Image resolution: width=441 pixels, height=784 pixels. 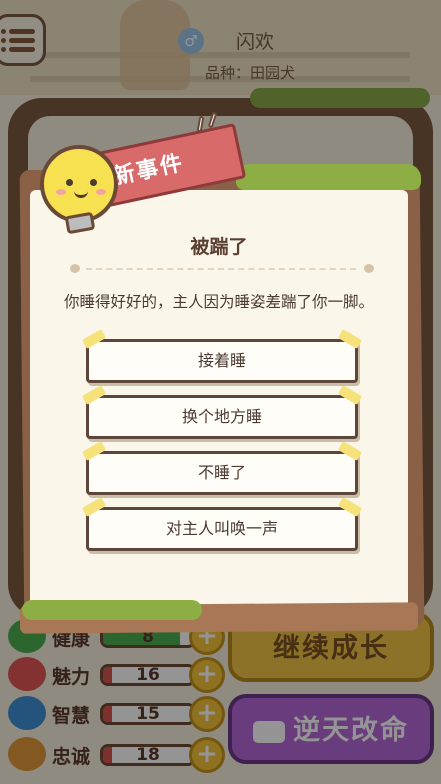 I want to click on option-button: 不睡了, so click(x=222, y=468).